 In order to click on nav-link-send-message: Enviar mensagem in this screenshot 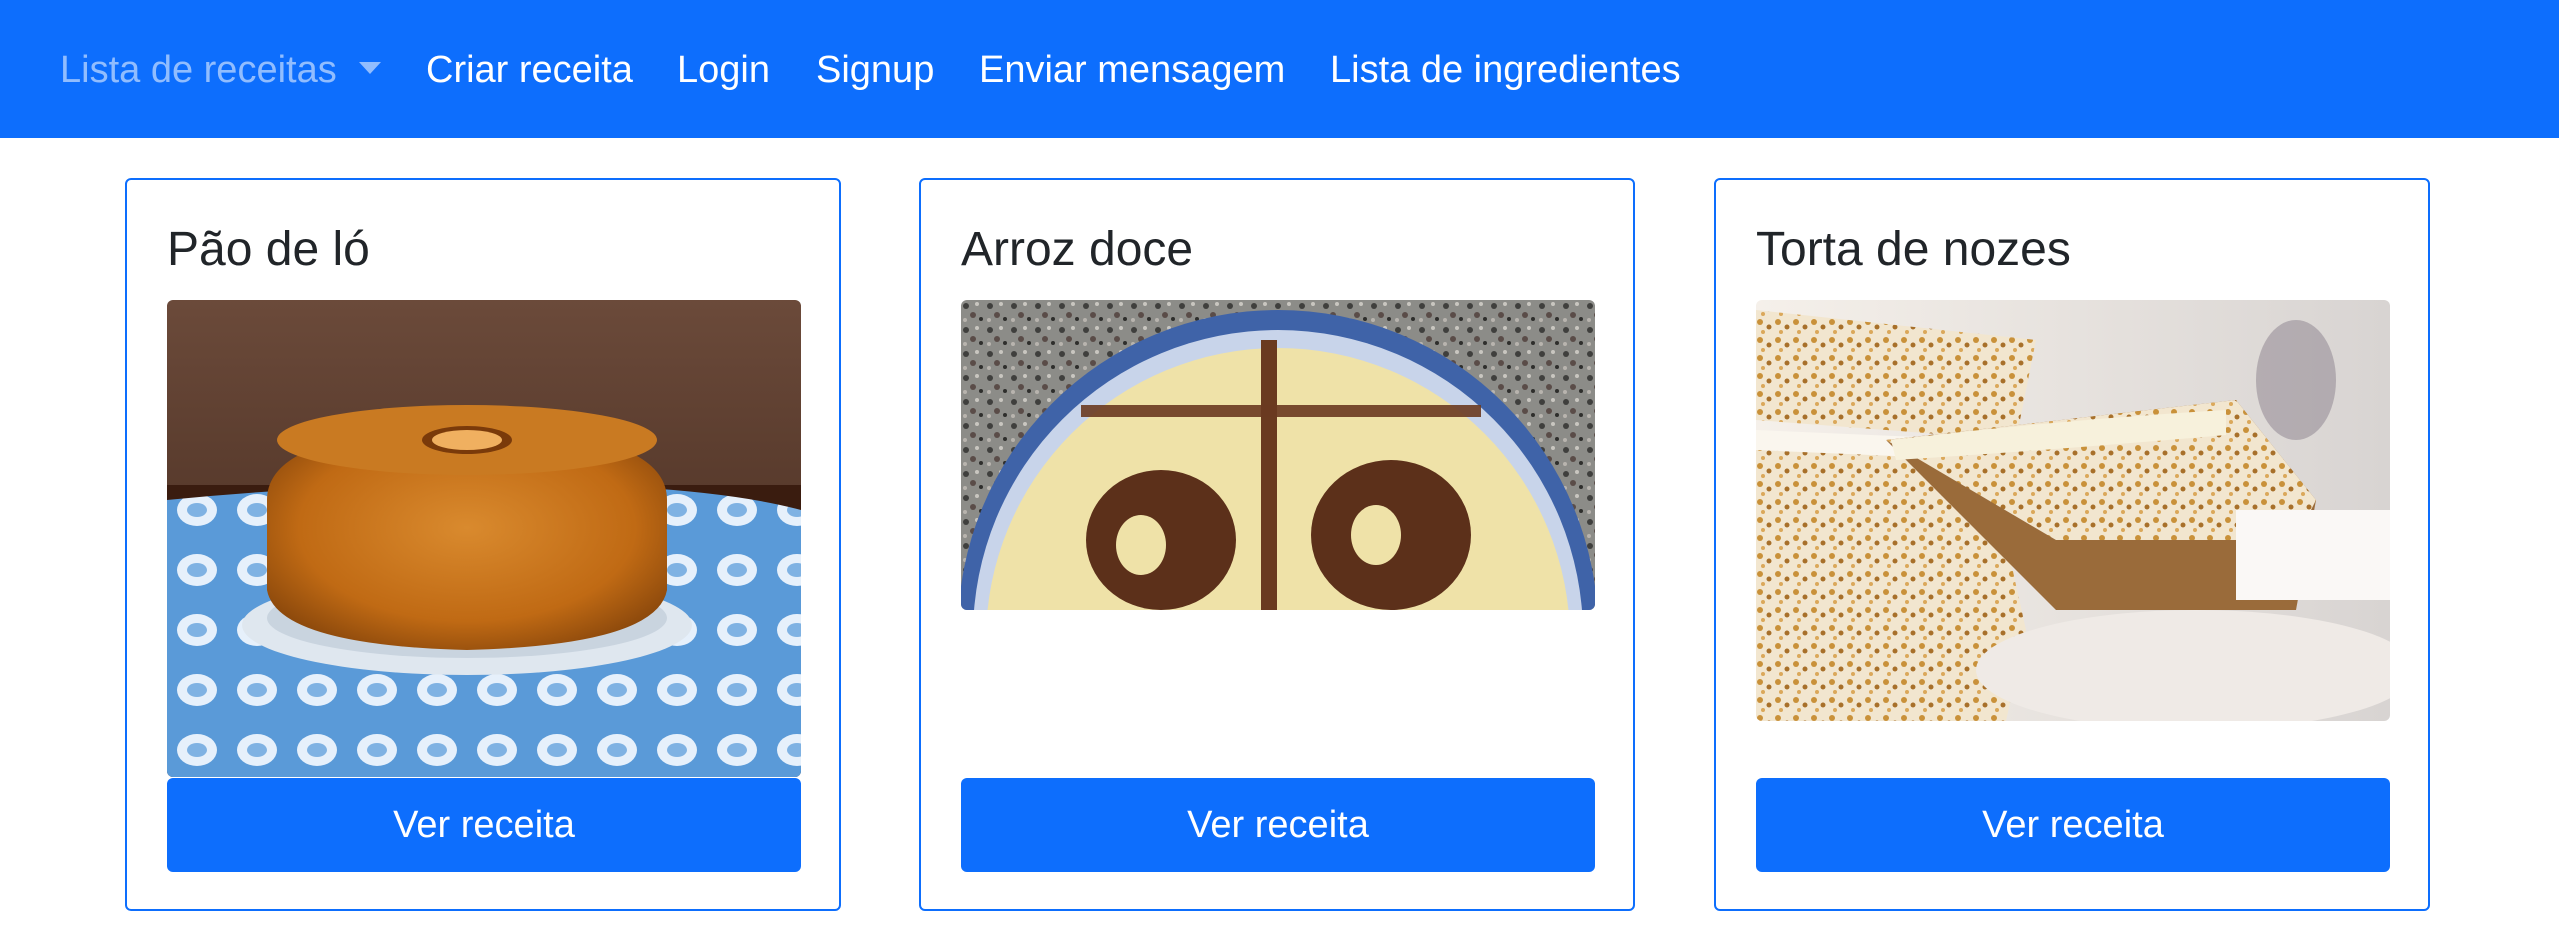, I will do `click(1132, 70)`.